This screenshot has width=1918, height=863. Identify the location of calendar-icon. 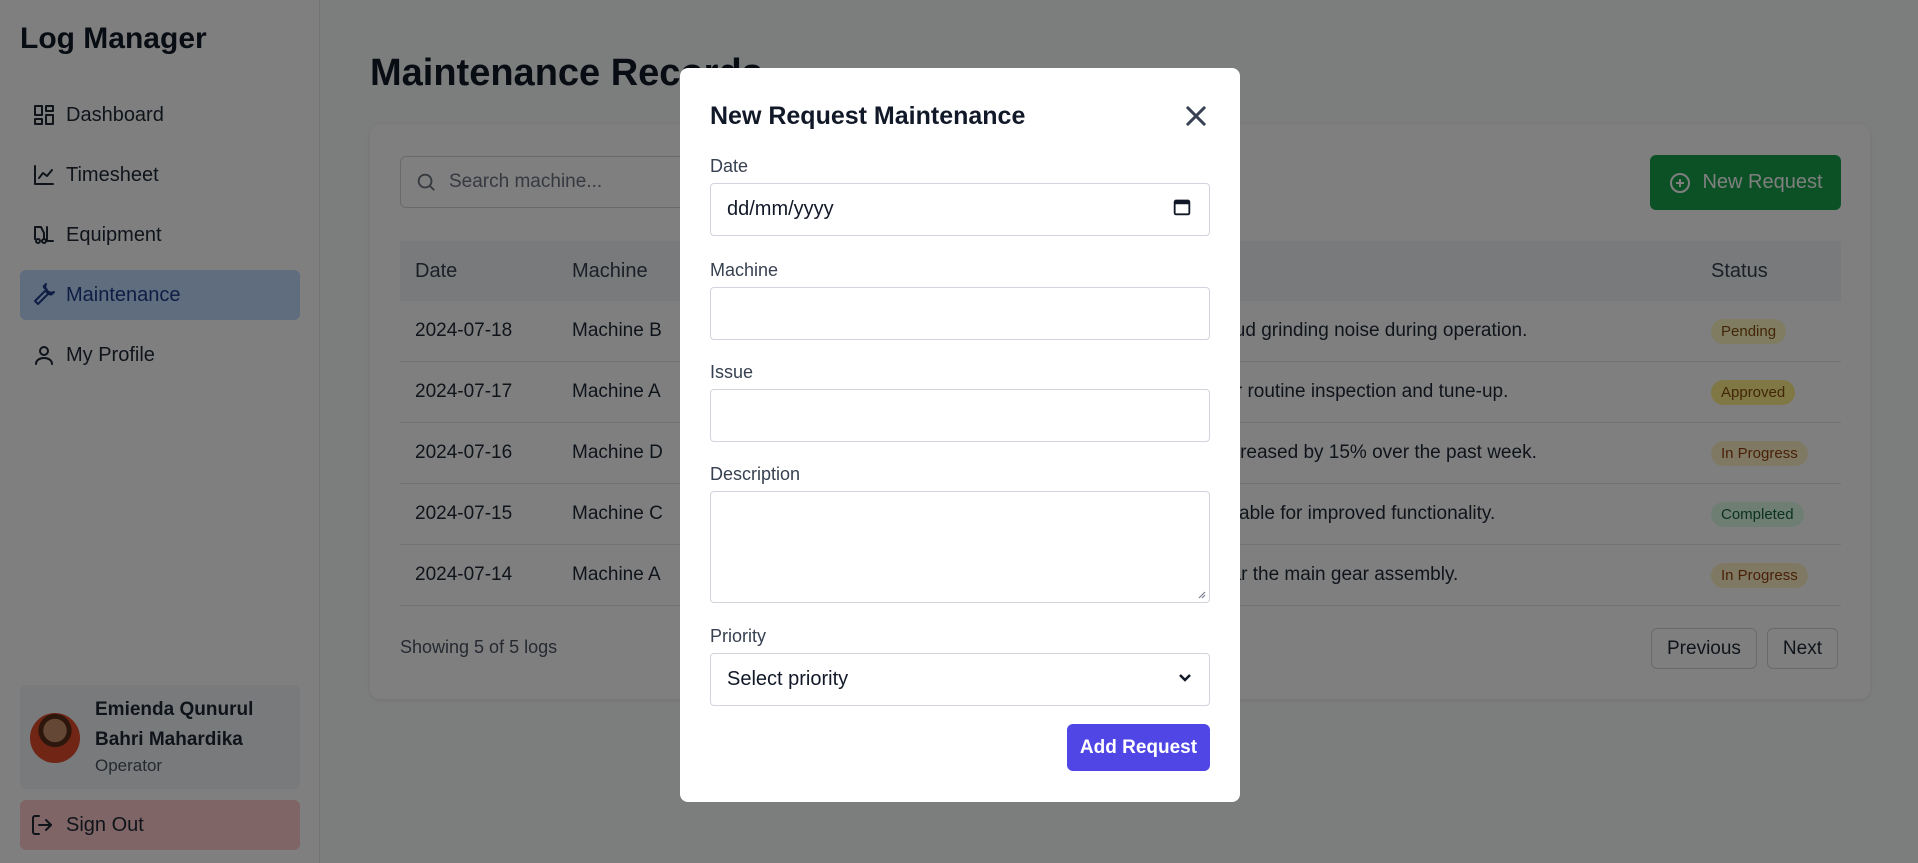
(1182, 210).